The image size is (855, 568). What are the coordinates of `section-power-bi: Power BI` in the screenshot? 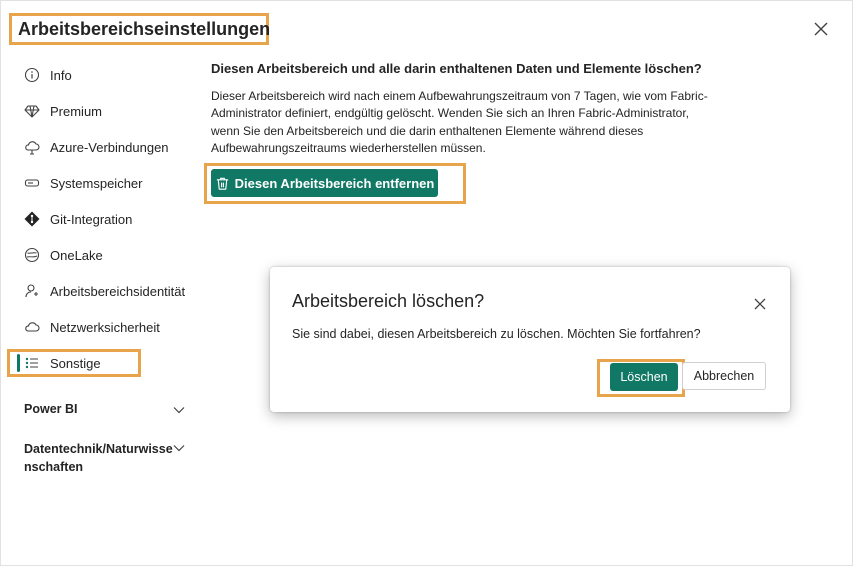 It's located at (51, 409).